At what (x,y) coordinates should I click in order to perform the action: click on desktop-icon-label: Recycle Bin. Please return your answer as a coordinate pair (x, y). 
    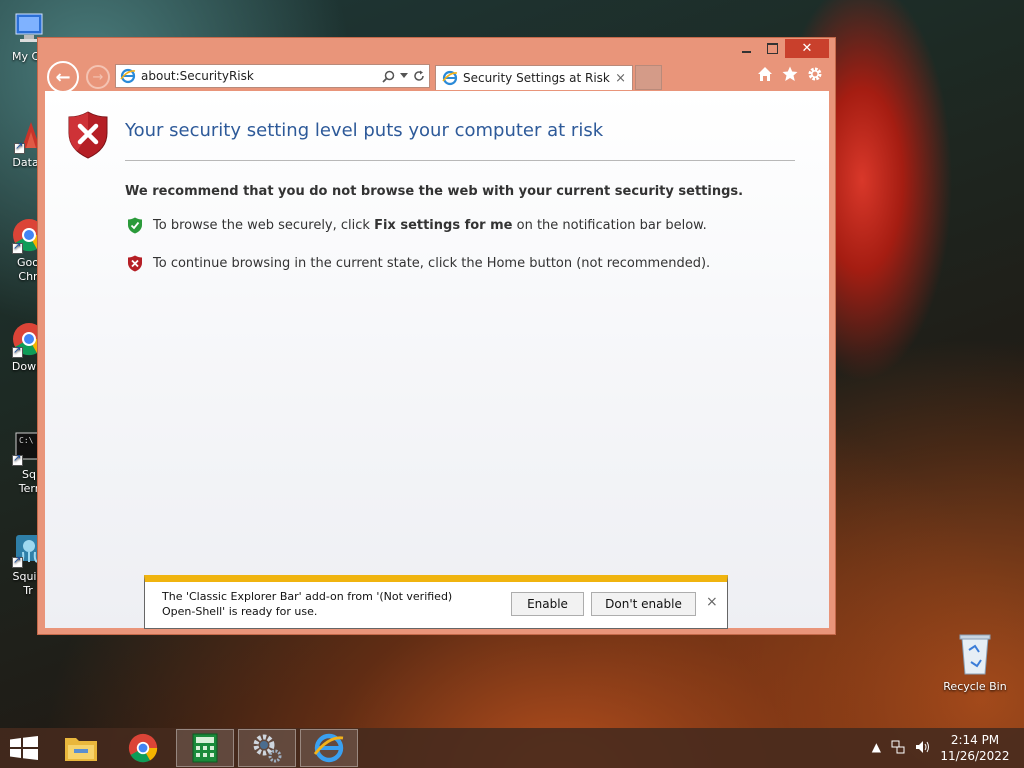
    Looking at the image, I should click on (975, 686).